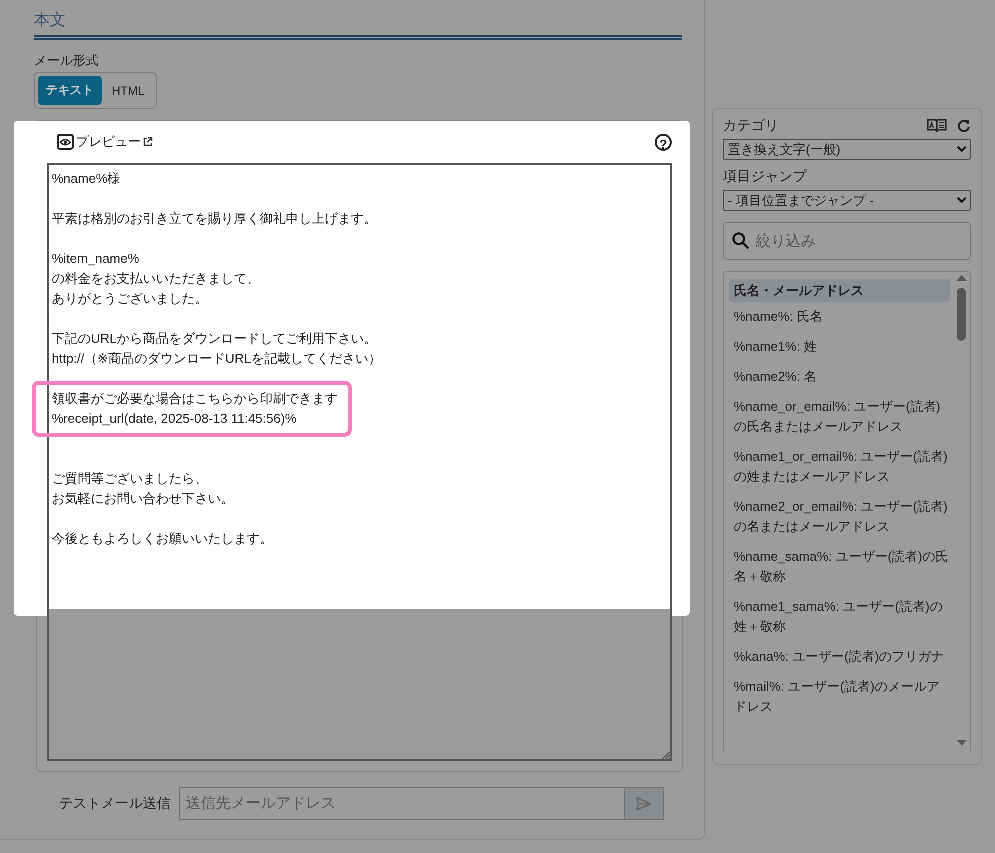 The height and width of the screenshot is (853, 995). What do you see at coordinates (751, 126) in the screenshot?
I see `category-label: カテゴリ` at bounding box center [751, 126].